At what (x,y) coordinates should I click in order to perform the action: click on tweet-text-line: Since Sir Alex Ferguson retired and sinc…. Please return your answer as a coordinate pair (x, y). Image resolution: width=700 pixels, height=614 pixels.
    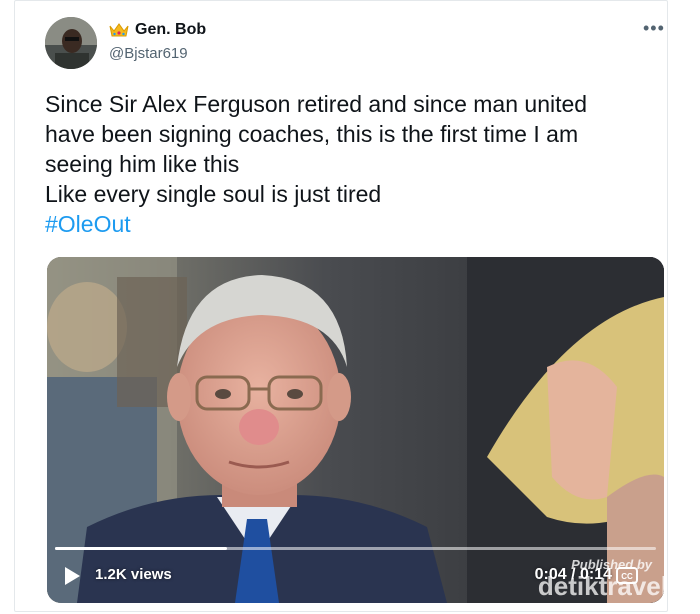
    Looking at the image, I should click on (316, 104).